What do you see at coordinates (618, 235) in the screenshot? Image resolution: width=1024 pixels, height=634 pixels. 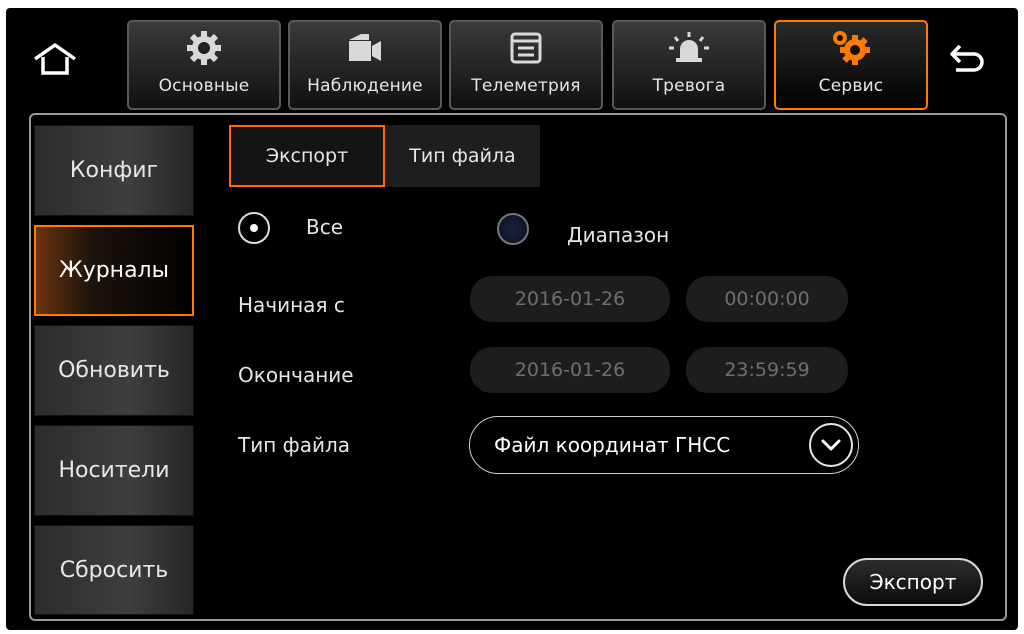 I see `radio-range-label: Диапазон` at bounding box center [618, 235].